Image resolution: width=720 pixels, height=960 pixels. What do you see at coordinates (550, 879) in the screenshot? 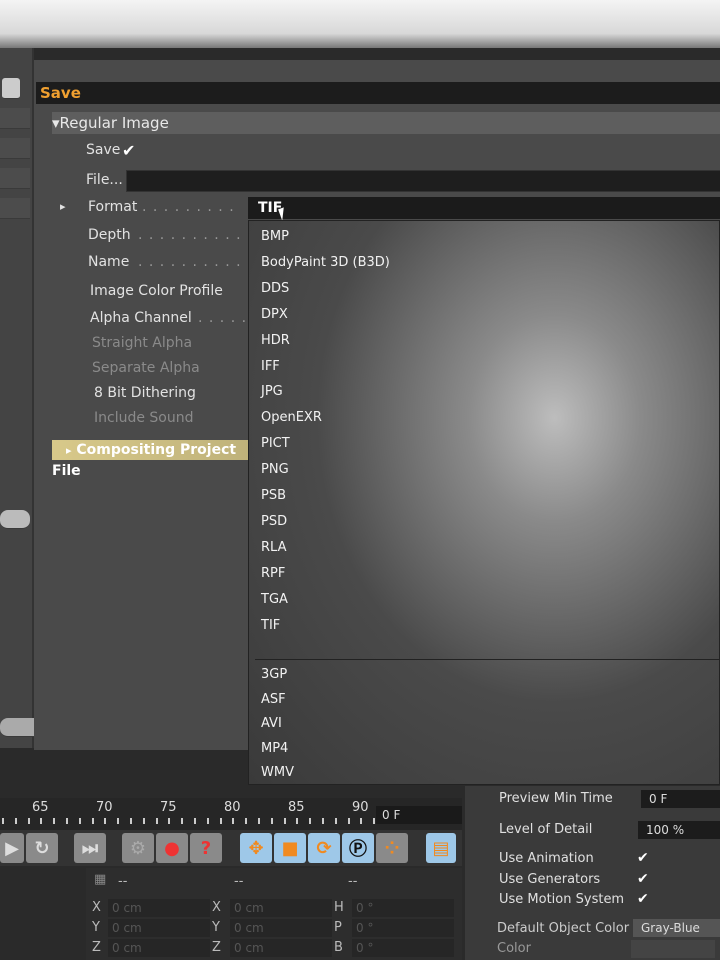
I see `use-generators-label: Use Generators` at bounding box center [550, 879].